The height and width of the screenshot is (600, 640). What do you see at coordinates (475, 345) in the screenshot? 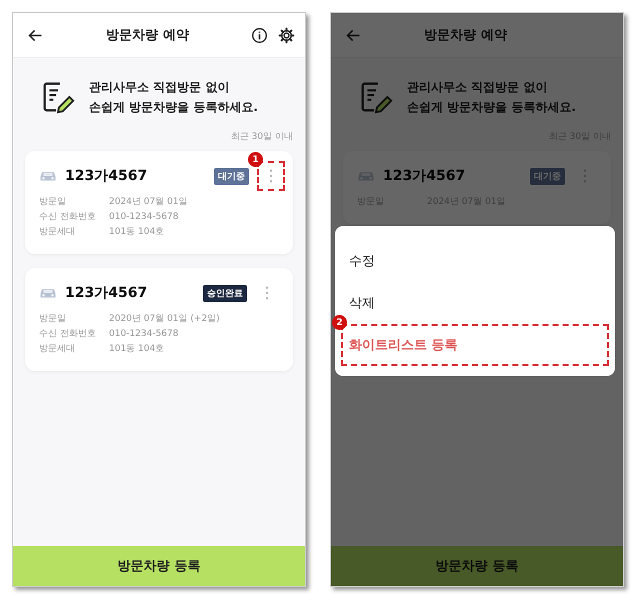
I see `menu-item: 화이트리스트 등록` at bounding box center [475, 345].